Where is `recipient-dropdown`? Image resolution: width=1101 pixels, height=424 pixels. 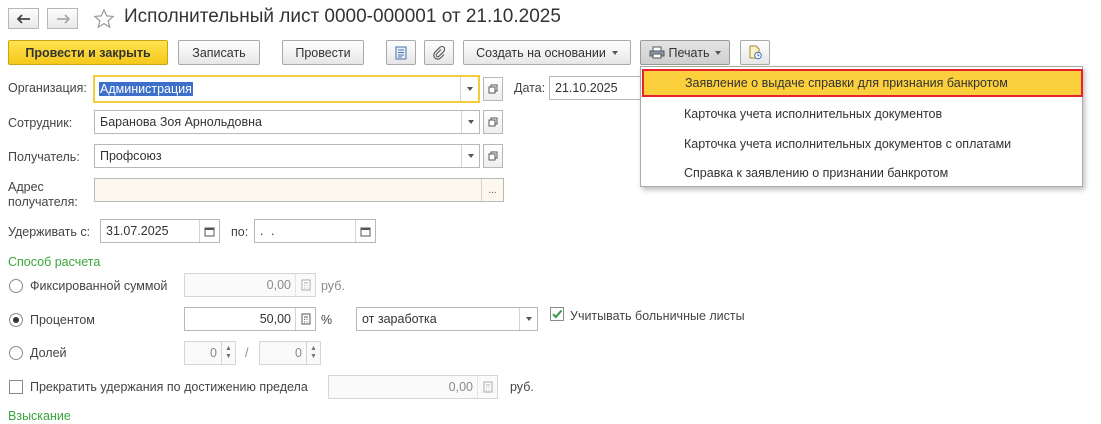 recipient-dropdown is located at coordinates (470, 156).